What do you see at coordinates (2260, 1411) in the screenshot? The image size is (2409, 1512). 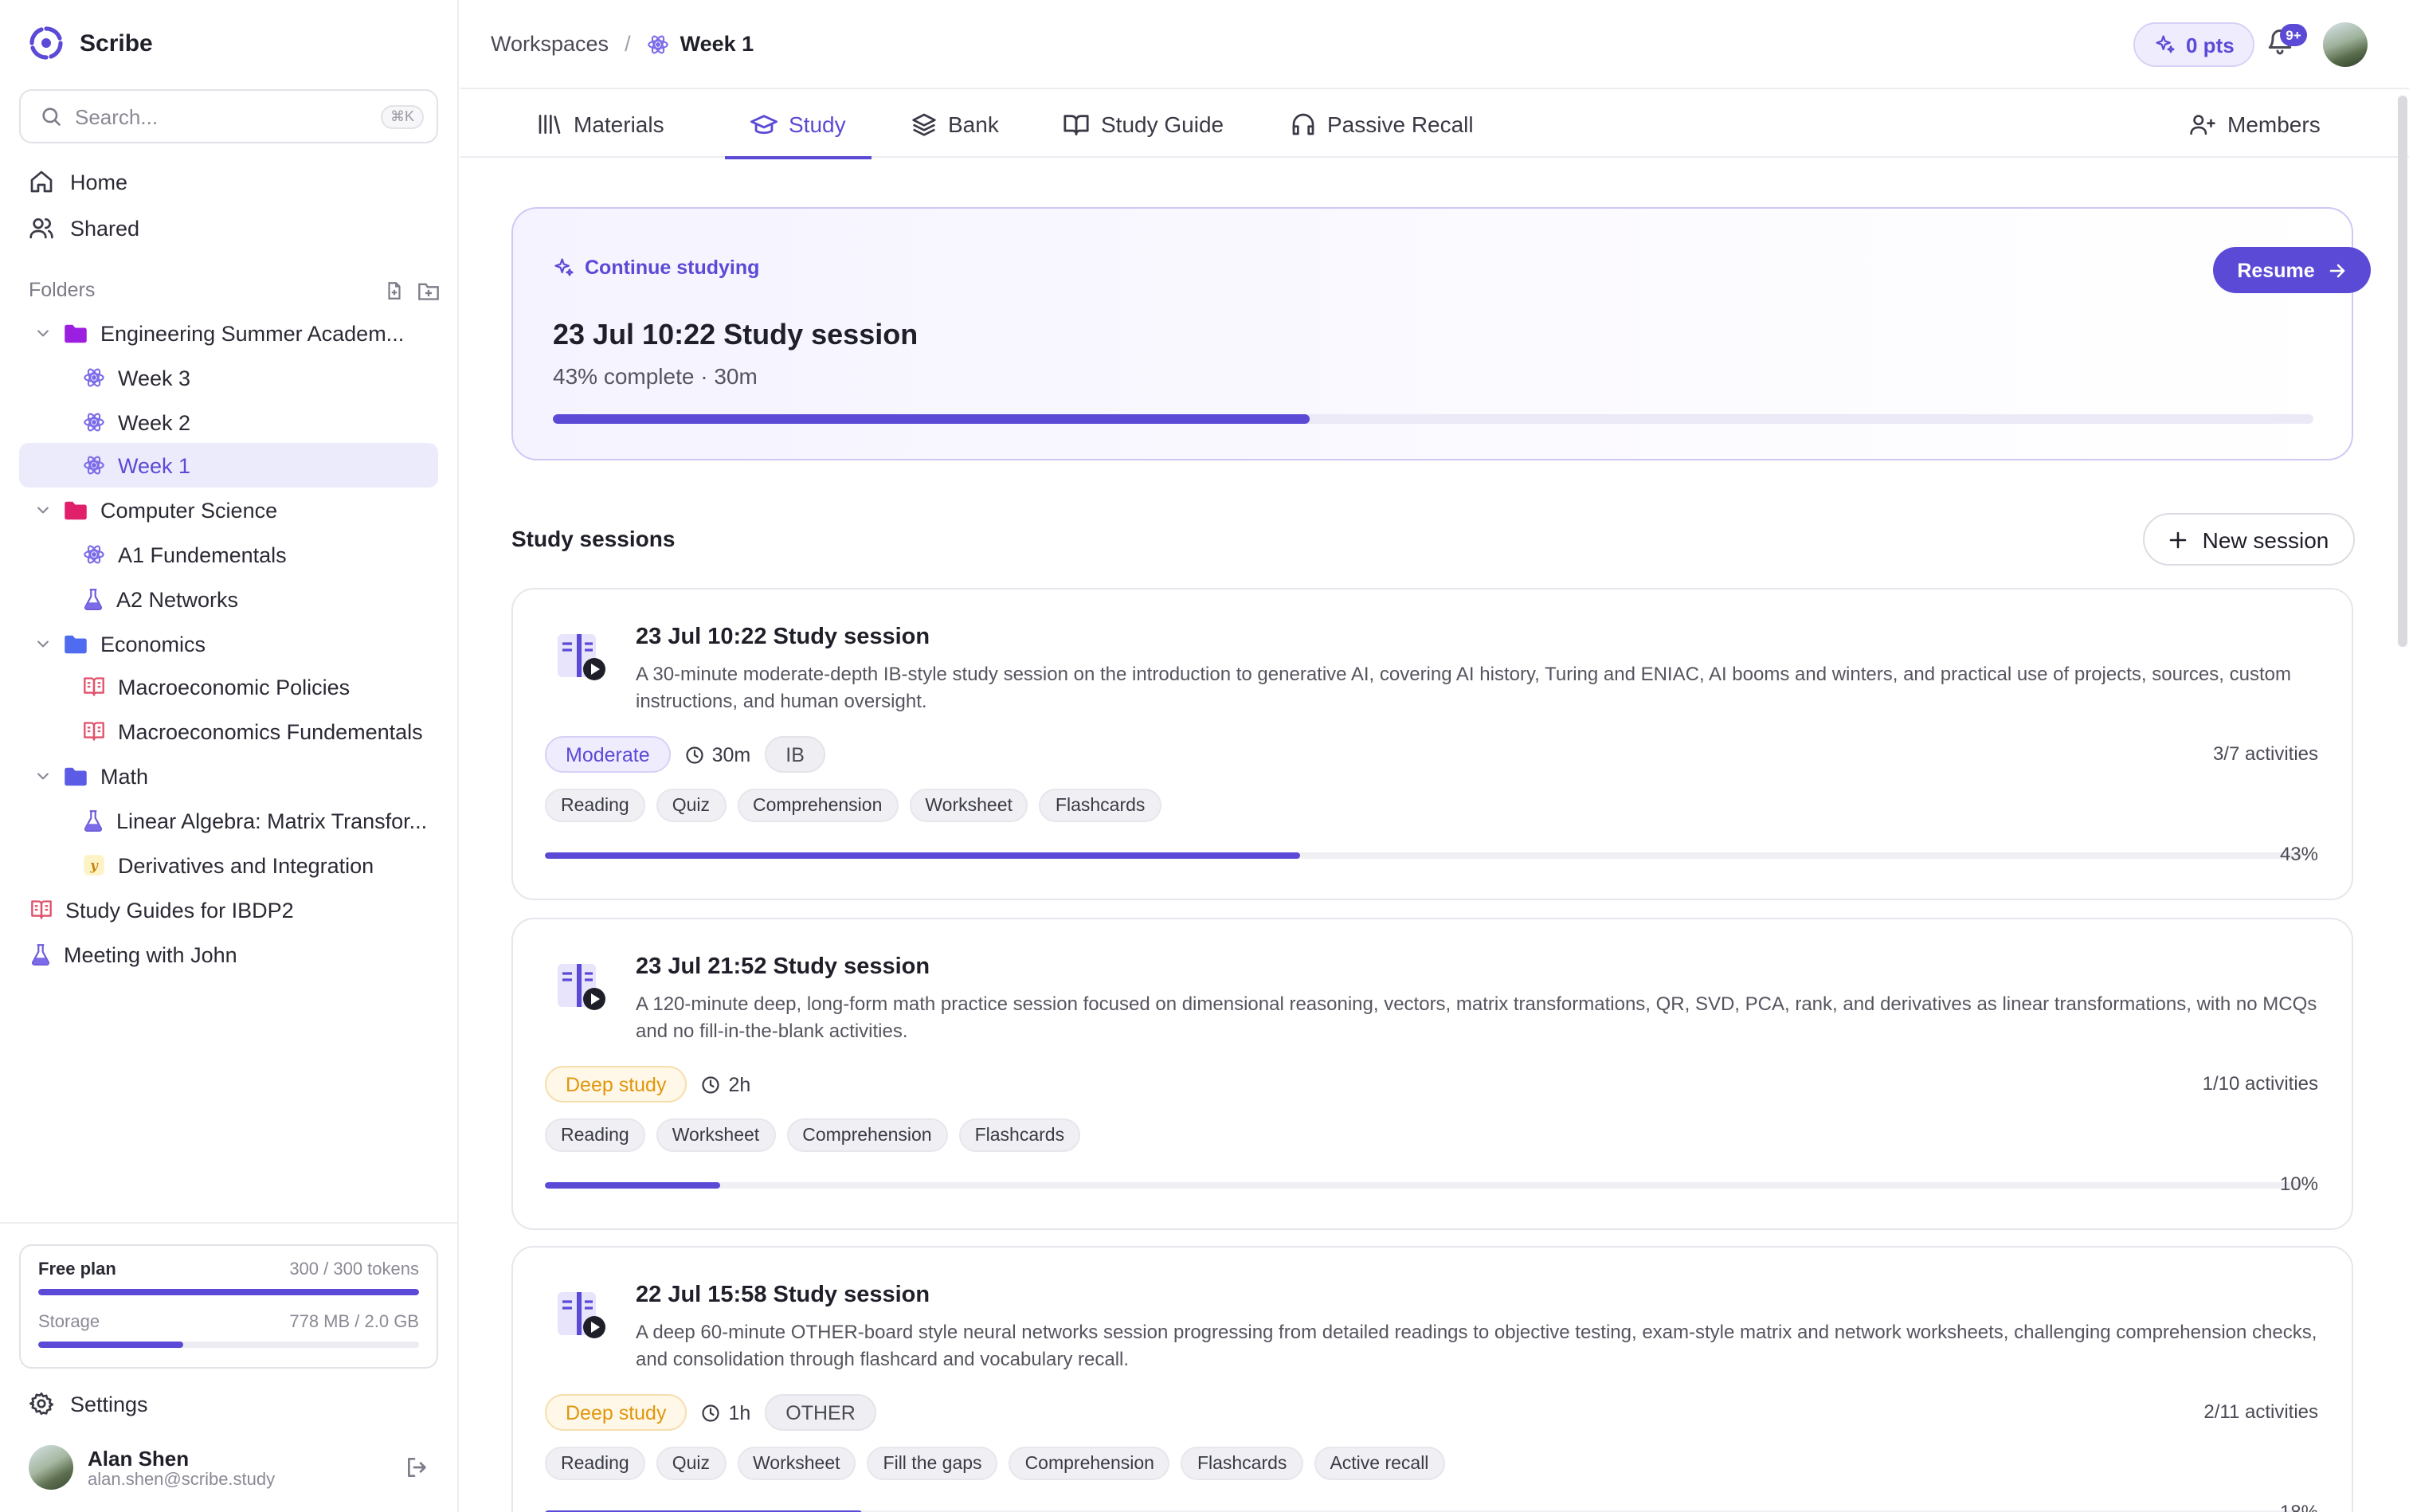 I see `activities-count: 2/11 activities` at bounding box center [2260, 1411].